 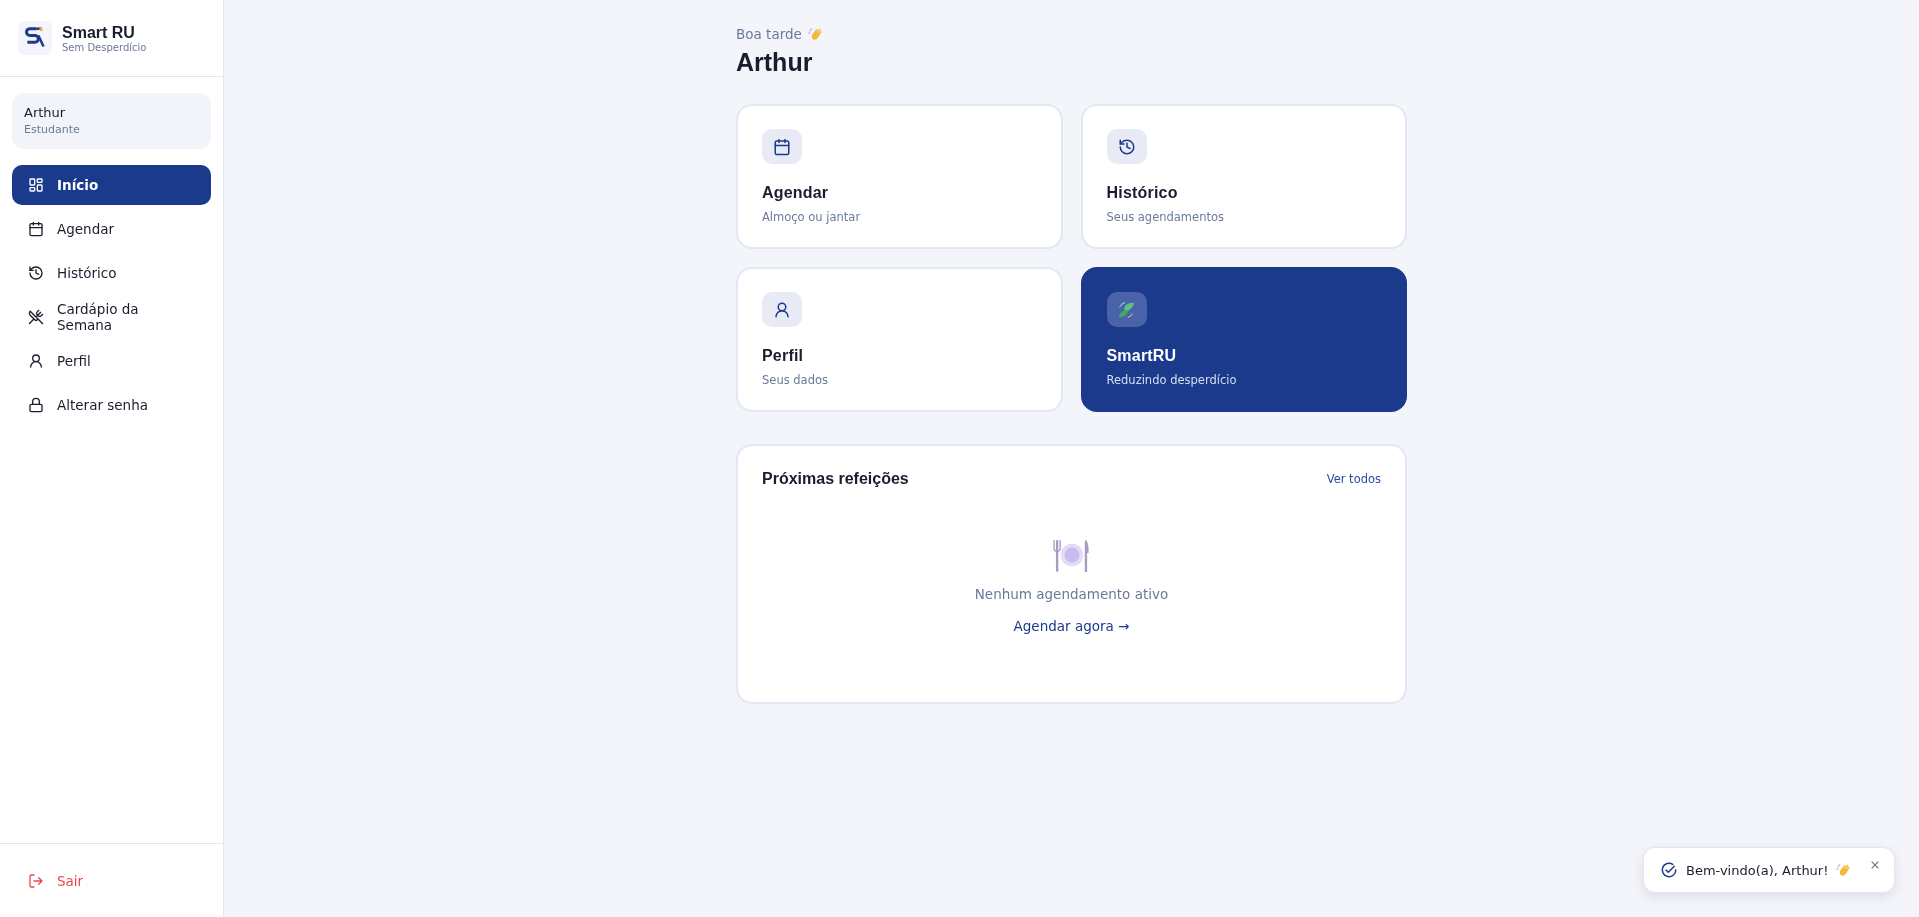 I want to click on card-subtitle: Almoço ou jantar, so click(x=812, y=217).